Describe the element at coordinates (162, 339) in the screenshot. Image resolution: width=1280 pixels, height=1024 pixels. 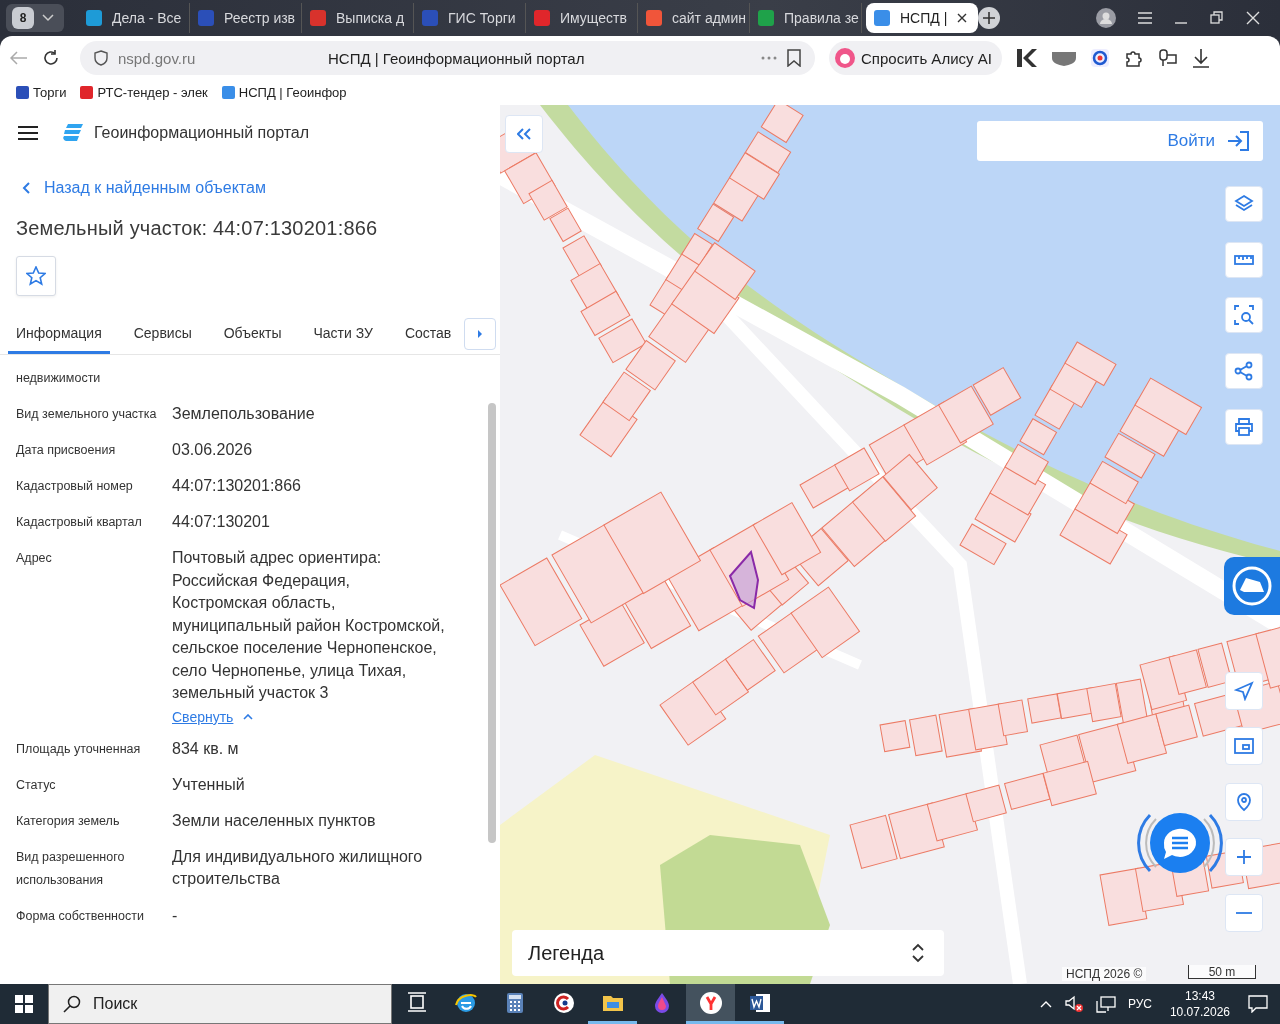
I see `info-tab: Сервисы` at that location.